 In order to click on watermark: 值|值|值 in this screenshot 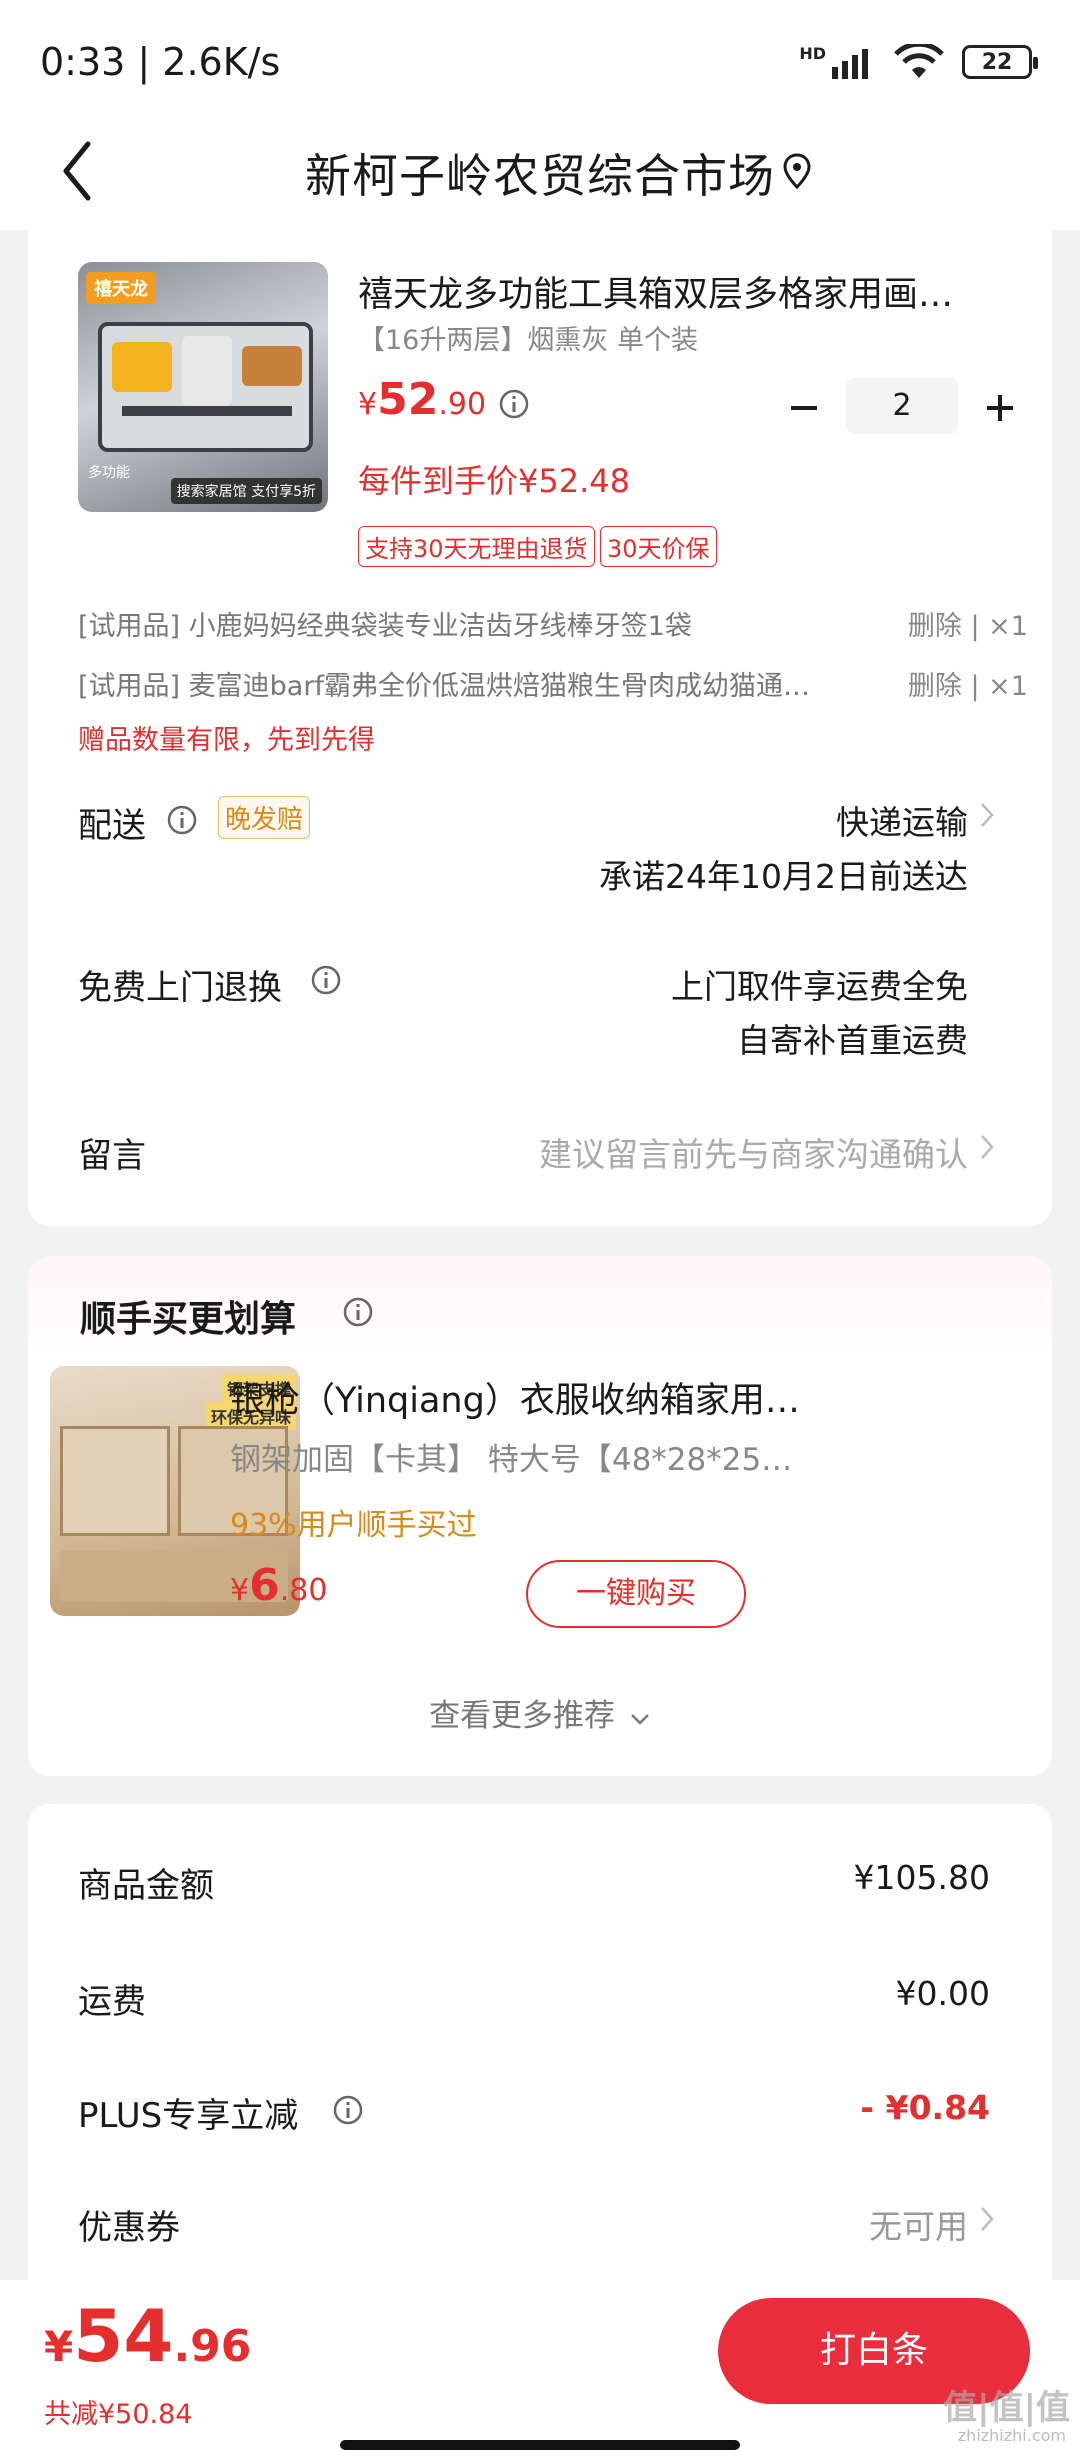, I will do `click(1006, 2408)`.